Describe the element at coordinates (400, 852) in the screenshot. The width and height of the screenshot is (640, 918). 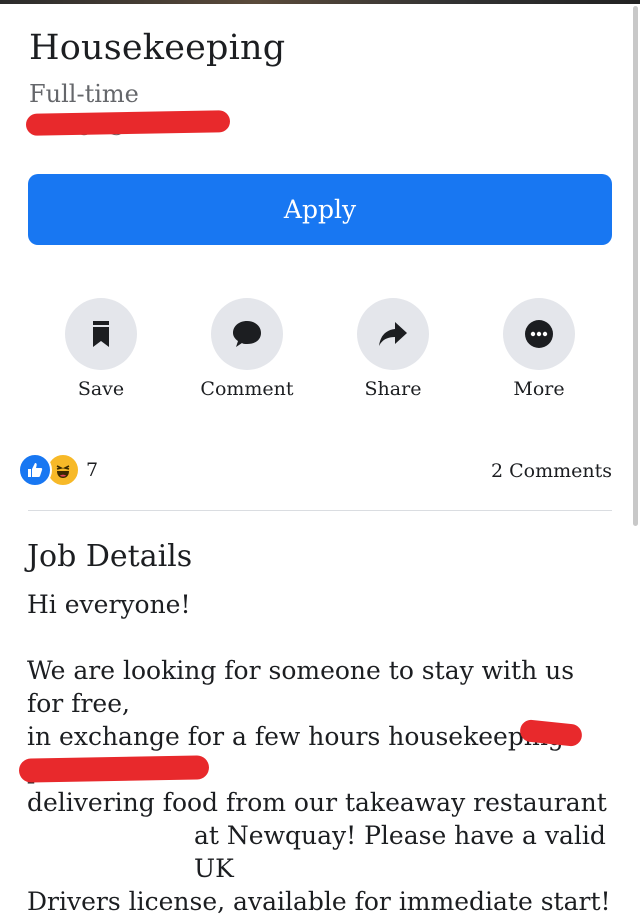
I see `description-line: at Newquay! Please have a valid UK` at that location.